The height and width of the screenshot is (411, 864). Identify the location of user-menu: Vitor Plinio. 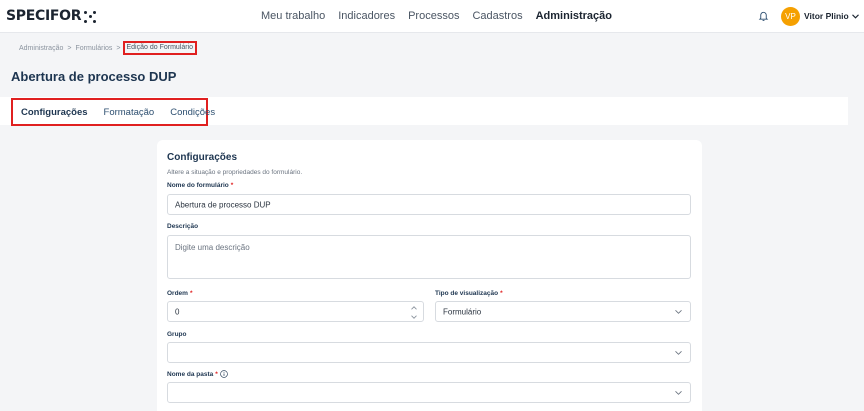
(831, 16).